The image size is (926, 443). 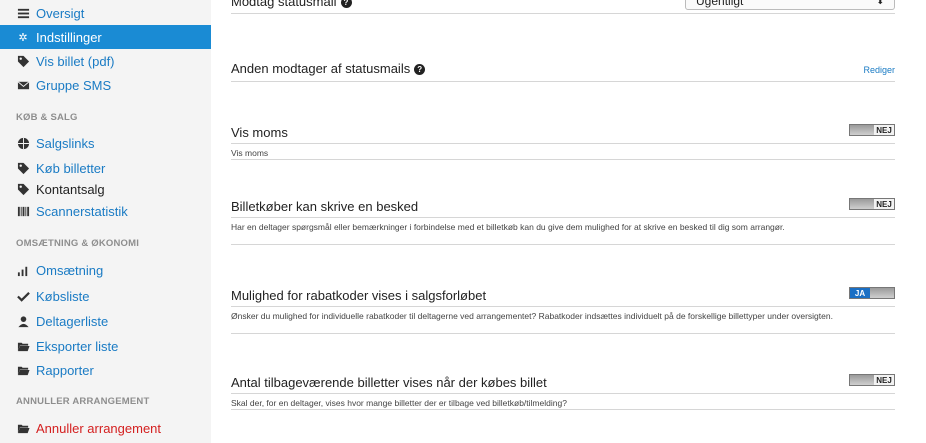 I want to click on envelope-icon, so click(x=23, y=85).